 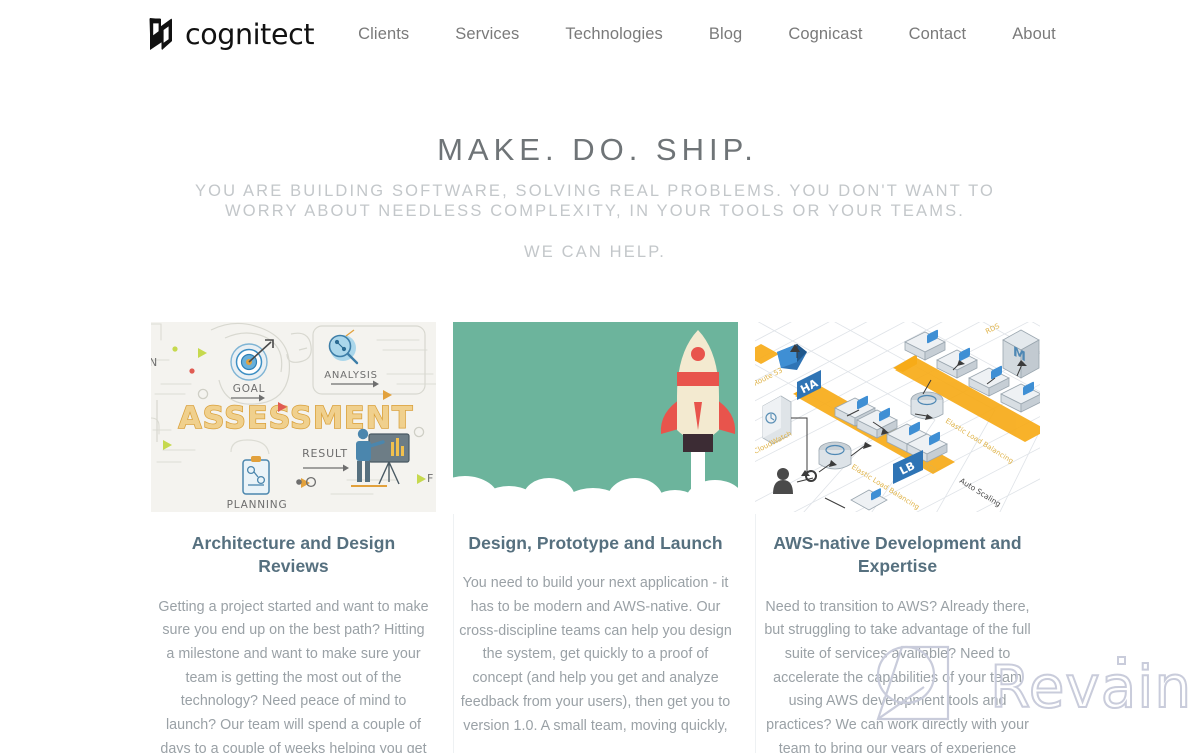 I want to click on brand-name: cognitect, so click(x=250, y=34).